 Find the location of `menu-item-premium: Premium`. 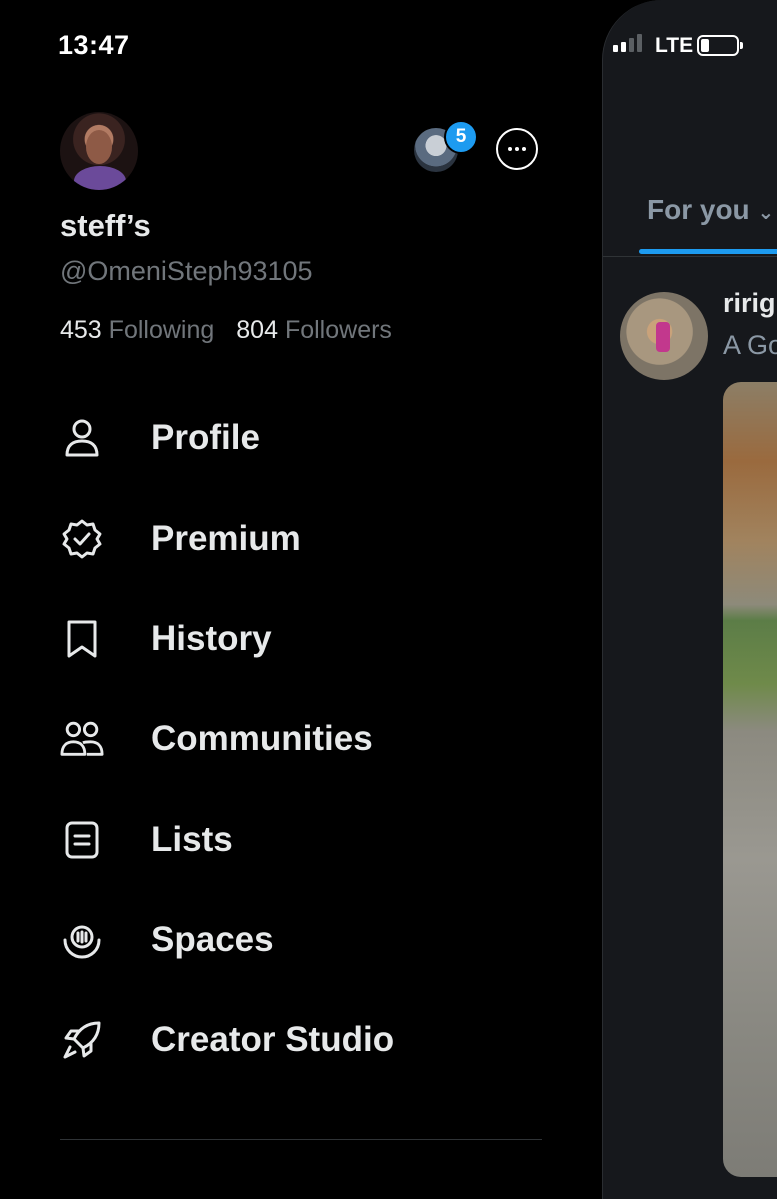

menu-item-premium: Premium is located at coordinates (301, 539).